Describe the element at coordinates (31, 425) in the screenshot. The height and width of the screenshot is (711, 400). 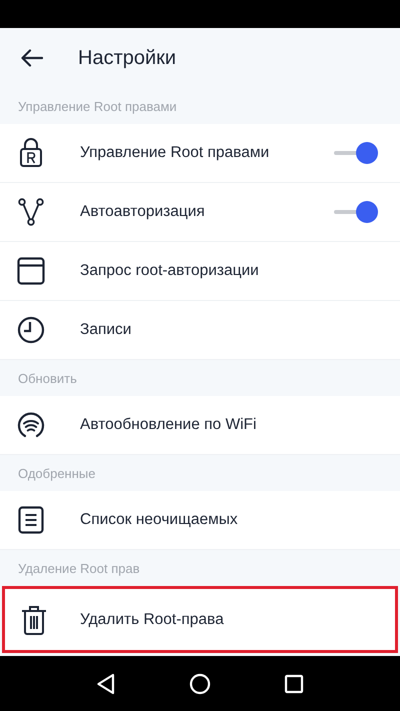
I see `wifi-icon` at that location.